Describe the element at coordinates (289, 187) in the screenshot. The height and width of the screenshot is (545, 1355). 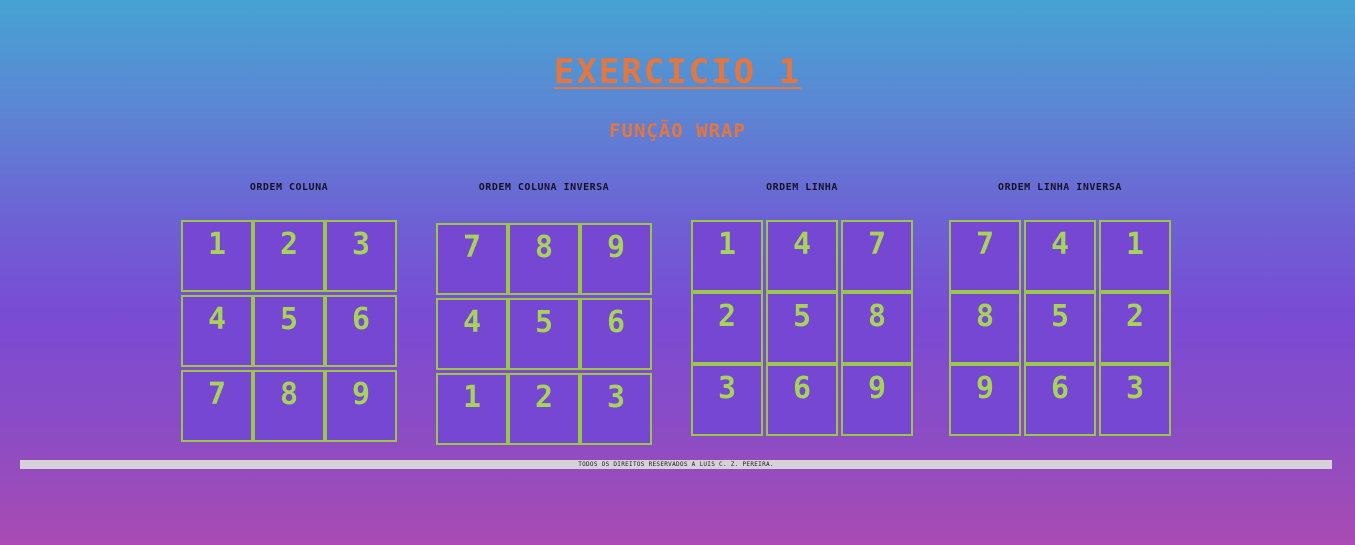
I see `grid-label: ORDEM COLUNA` at that location.